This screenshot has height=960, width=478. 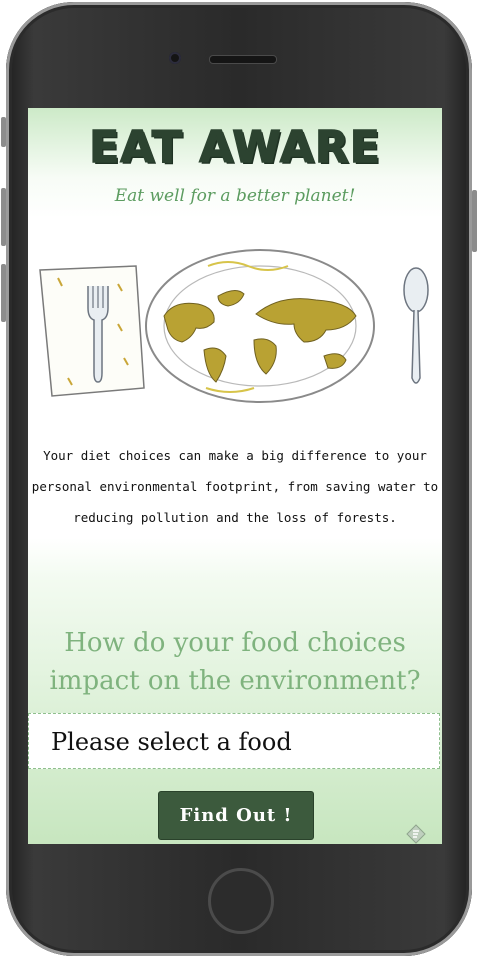 I want to click on find-out-button: Find Out !, so click(x=236, y=815).